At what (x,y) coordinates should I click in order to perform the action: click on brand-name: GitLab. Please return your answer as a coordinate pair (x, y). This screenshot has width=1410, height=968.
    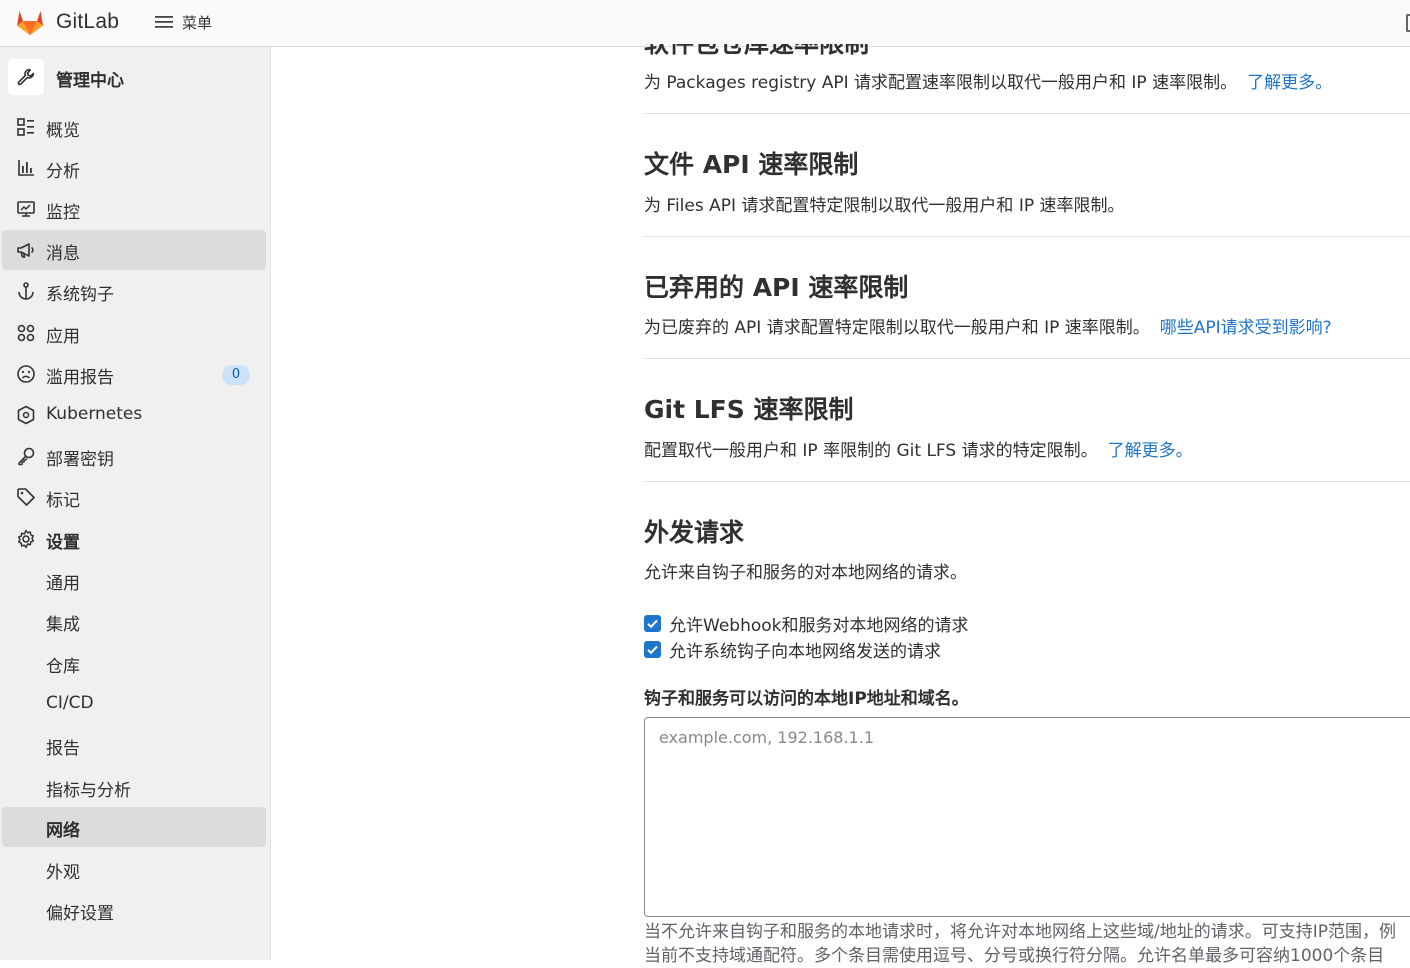
    Looking at the image, I should click on (88, 21).